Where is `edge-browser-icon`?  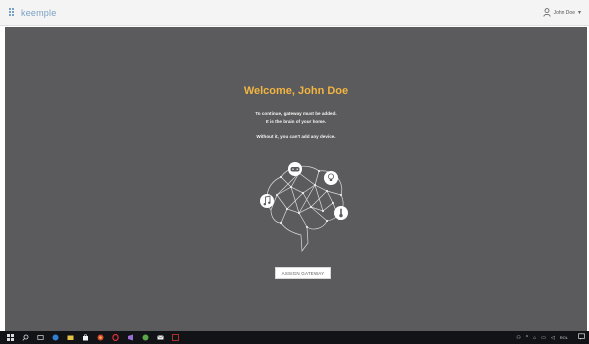 edge-browser-icon is located at coordinates (55, 337).